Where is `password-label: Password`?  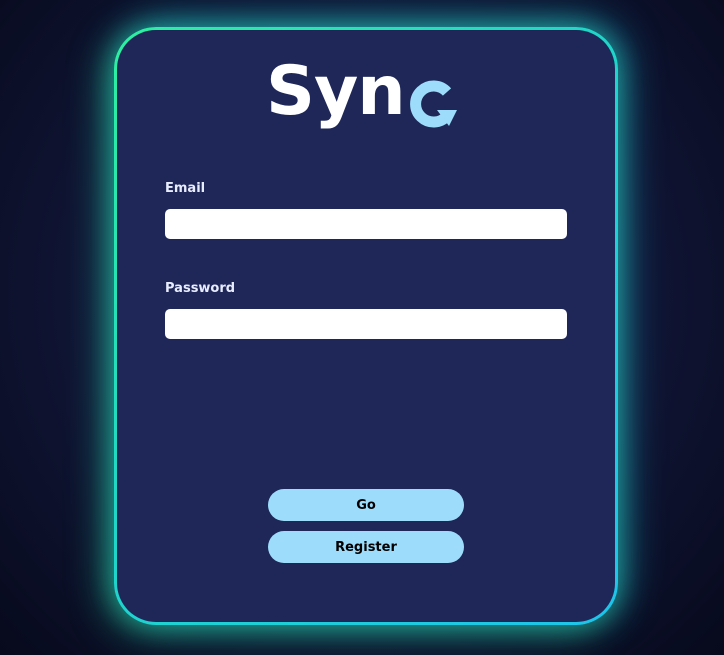 password-label: Password is located at coordinates (200, 288).